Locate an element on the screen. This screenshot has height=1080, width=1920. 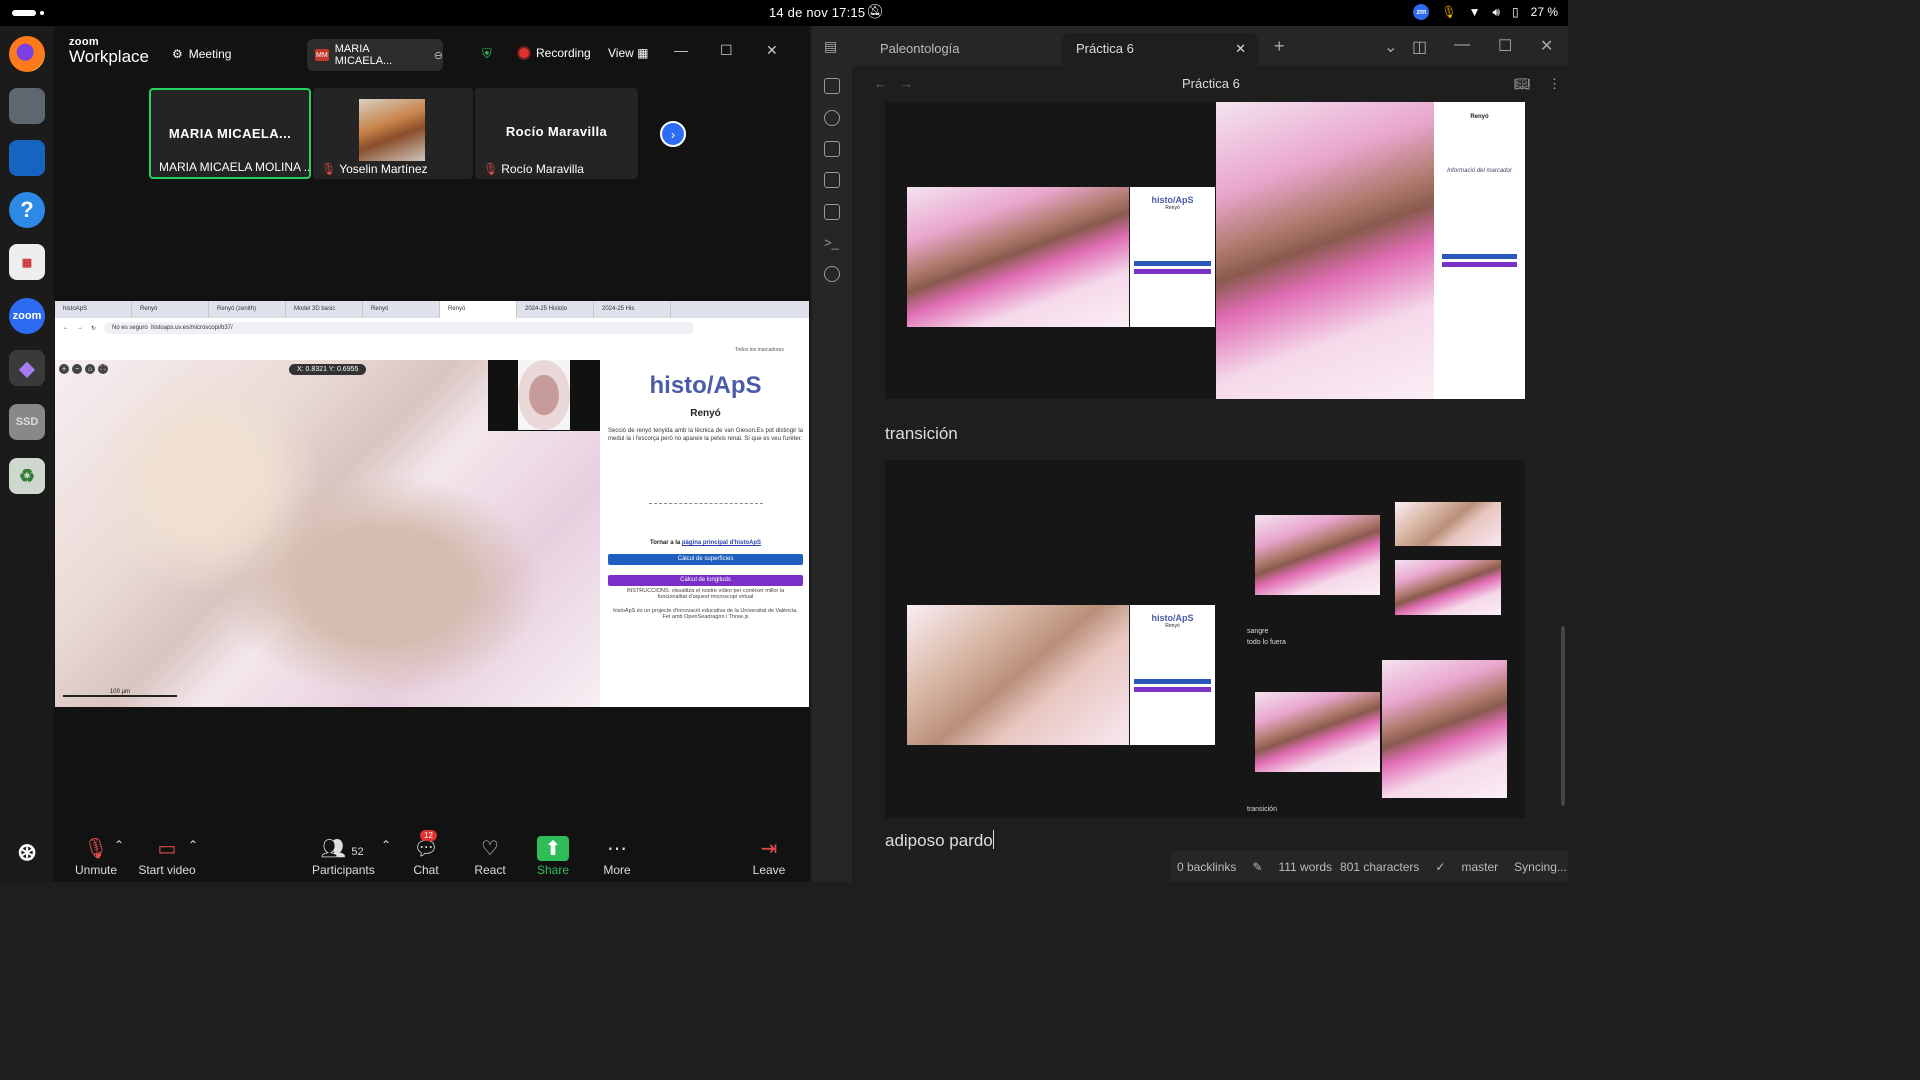
unmute-button: 🎙︎ Unmute is located at coordinates (96, 856).